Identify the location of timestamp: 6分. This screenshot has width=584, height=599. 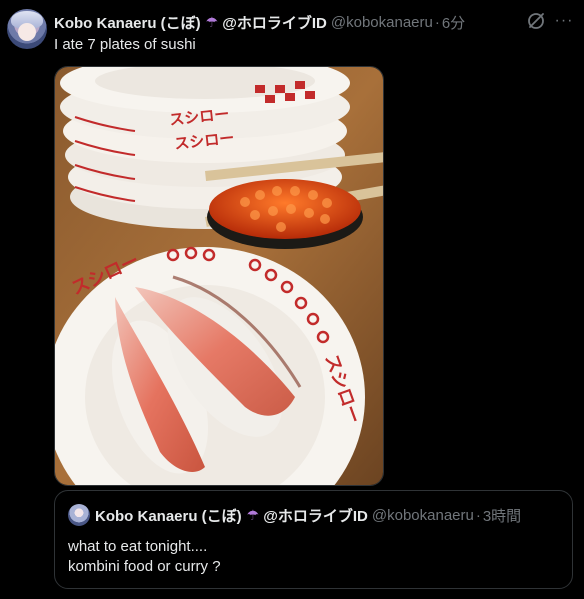
(453, 22).